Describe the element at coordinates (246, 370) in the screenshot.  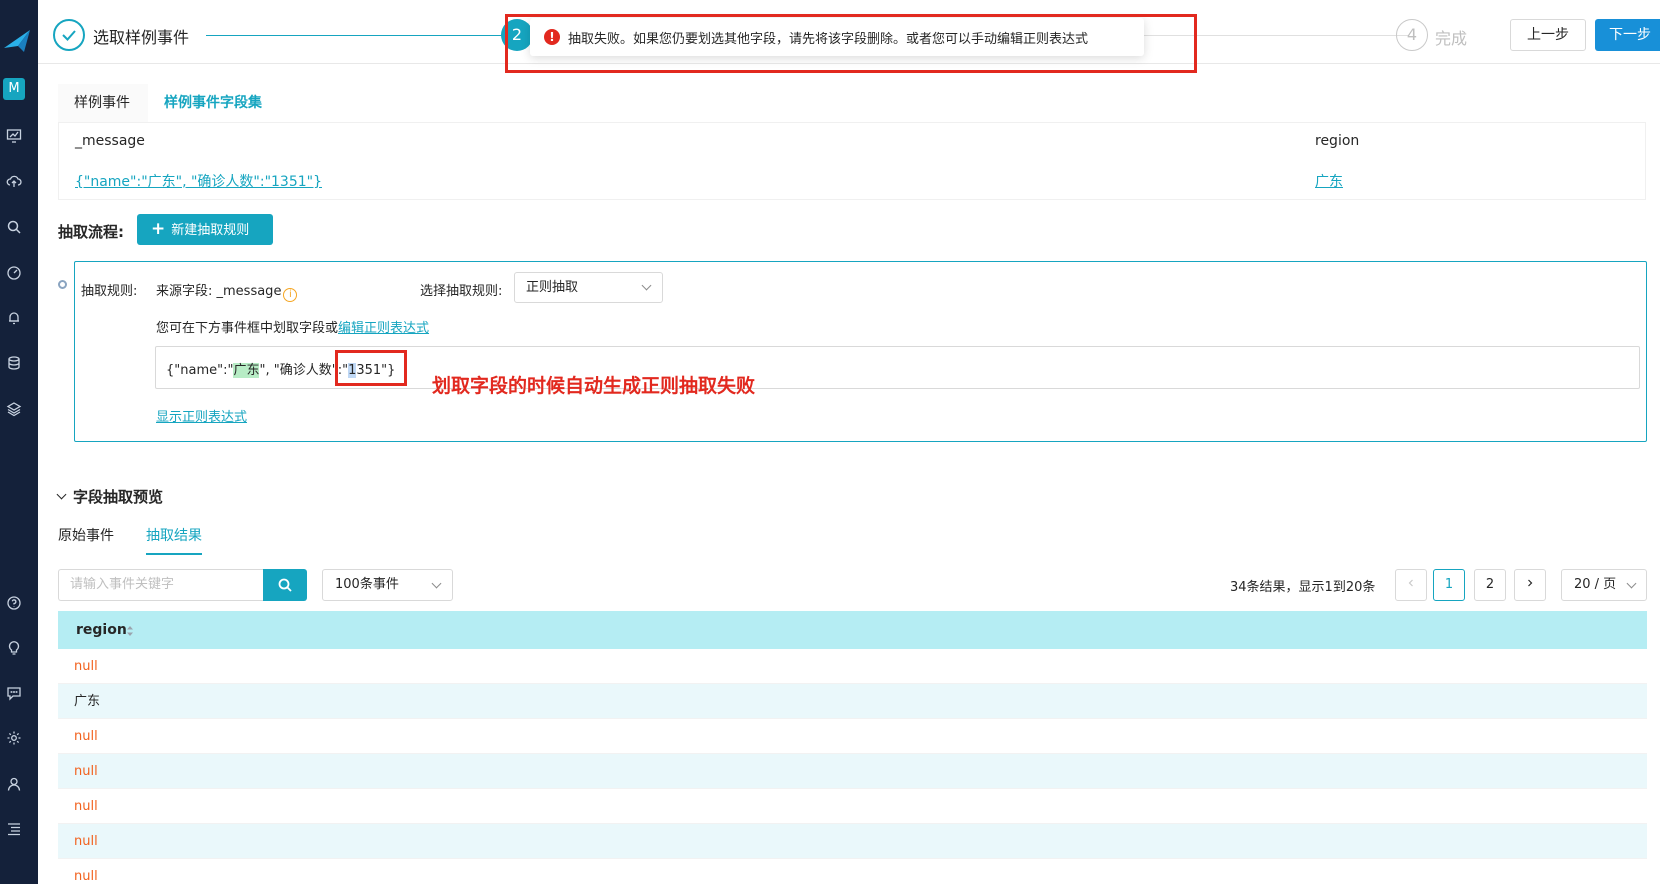
I see `highlighted-field-guangdong: 广东` at that location.